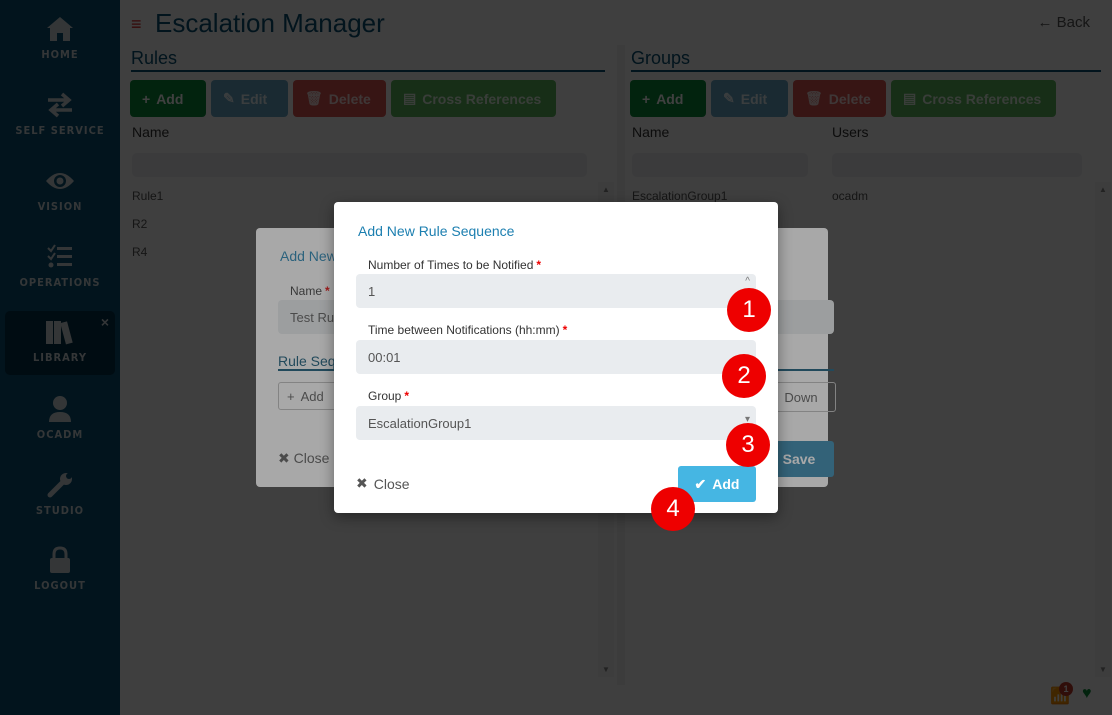 Image resolution: width=1112 pixels, height=715 pixels. I want to click on group-select: EscalationGroup1 ▾, so click(556, 423).